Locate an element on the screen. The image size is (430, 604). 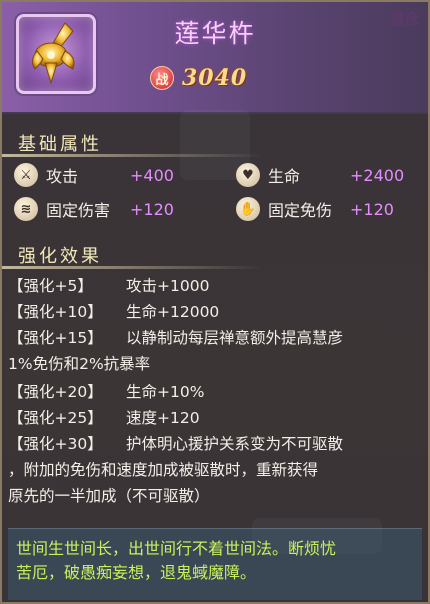
enhance-level: 【强化+15】 is located at coordinates (55, 338).